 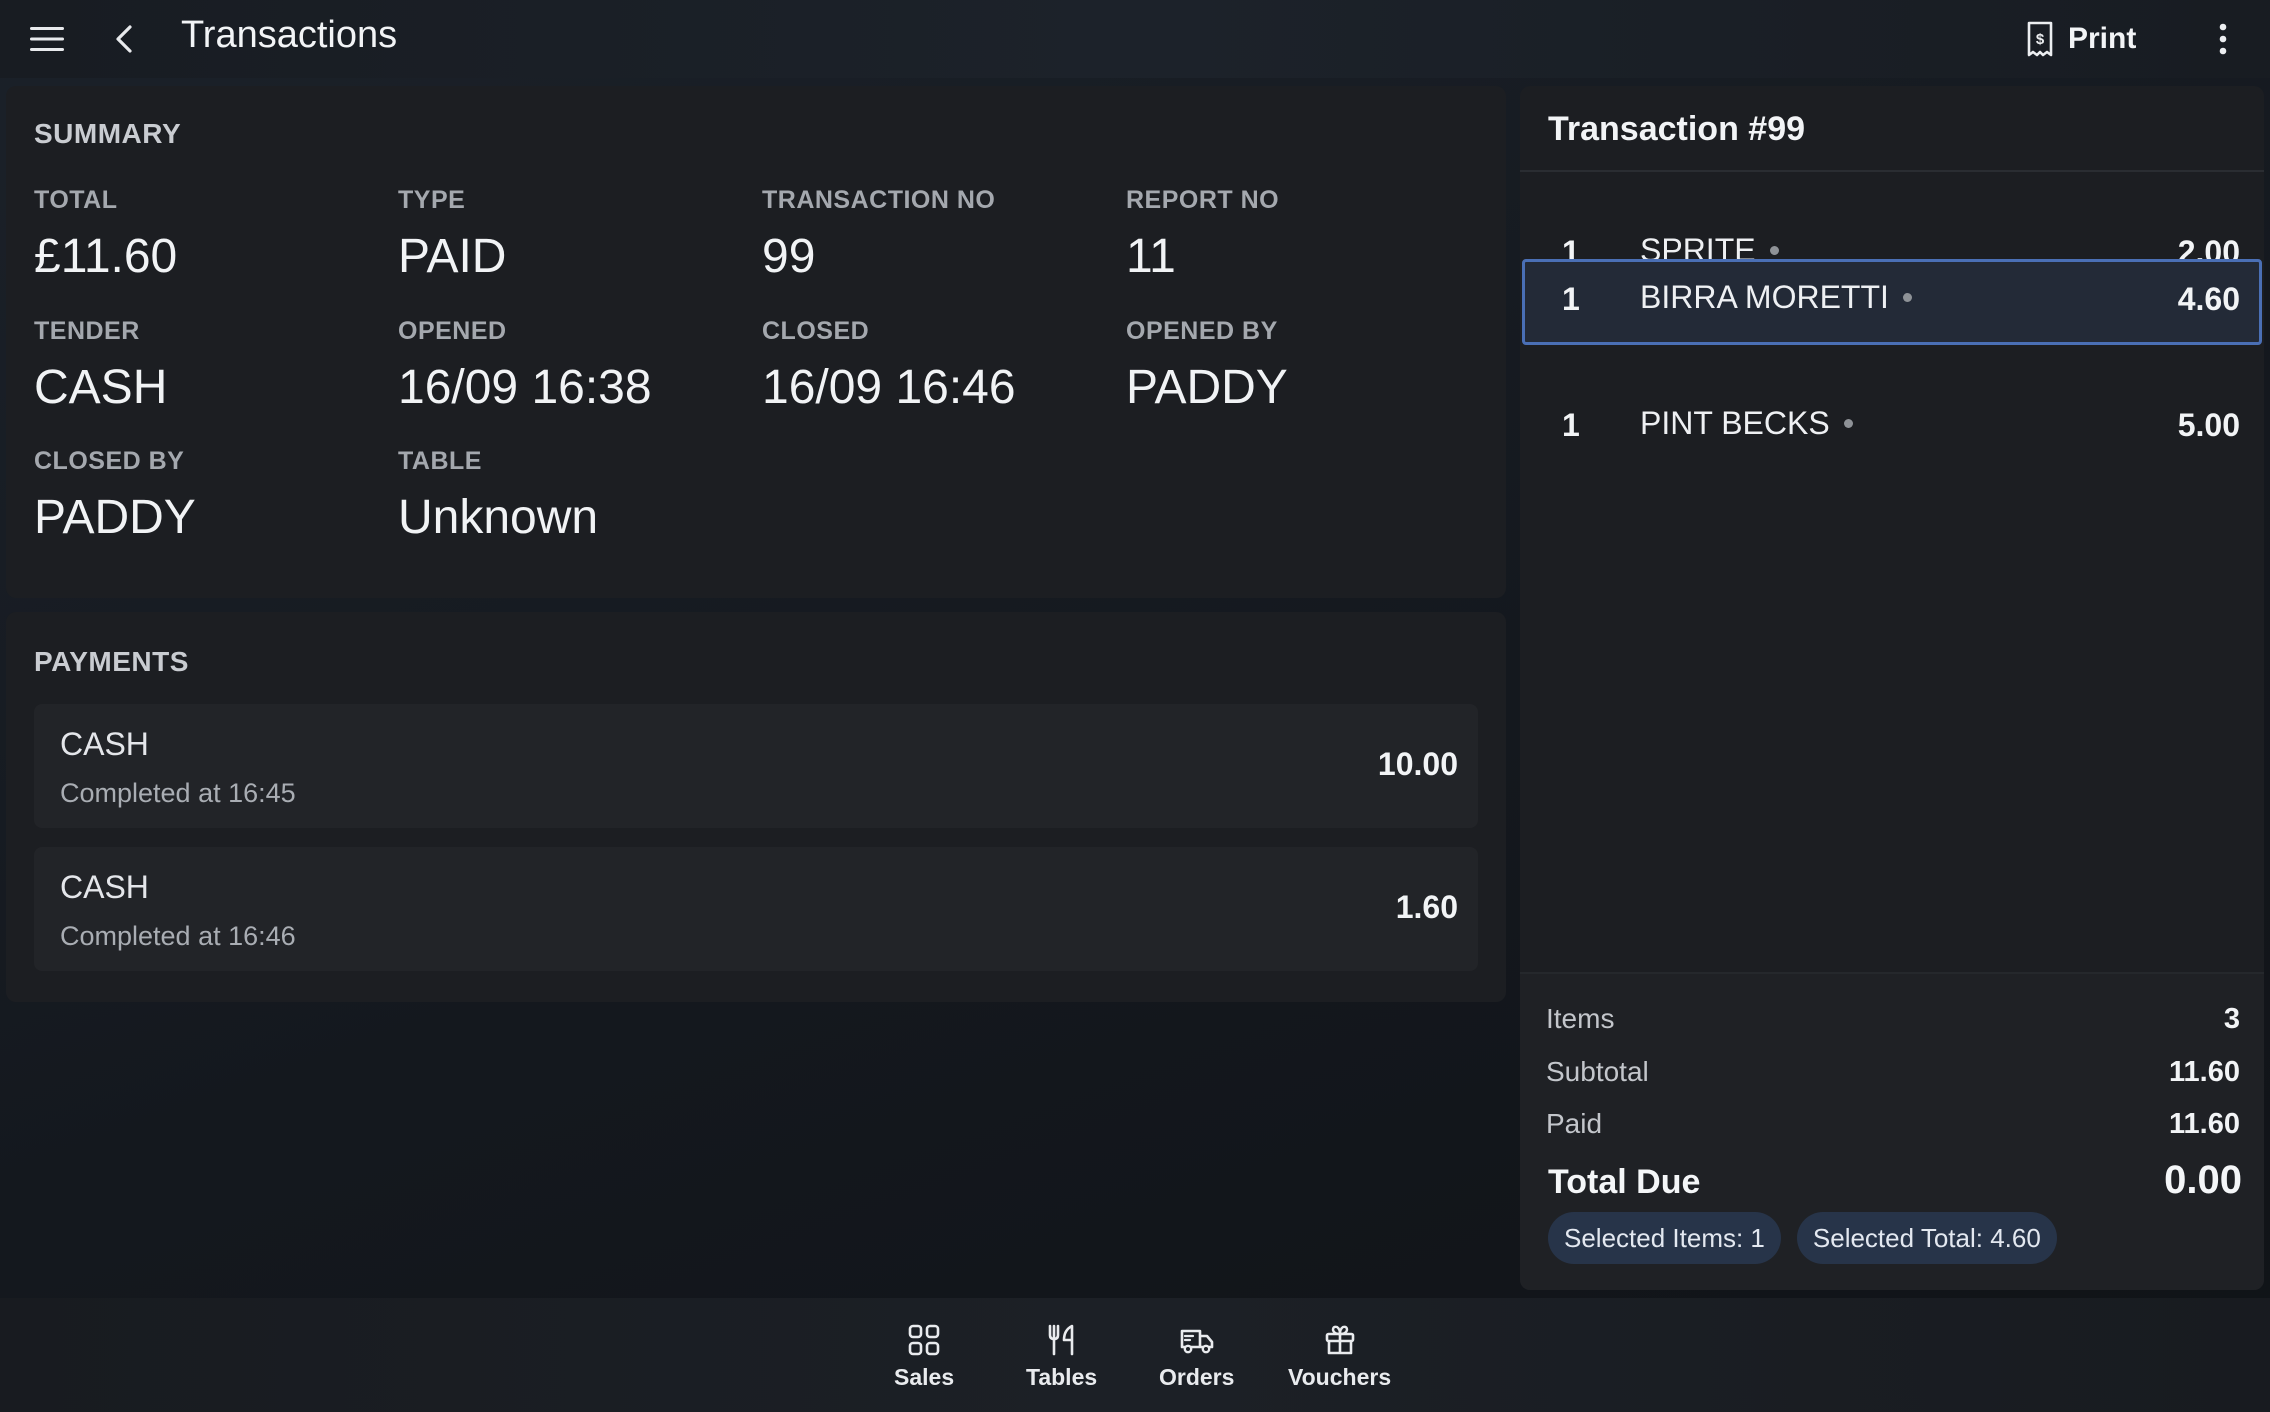 I want to click on nav-tables: Tables, so click(x=1061, y=1357).